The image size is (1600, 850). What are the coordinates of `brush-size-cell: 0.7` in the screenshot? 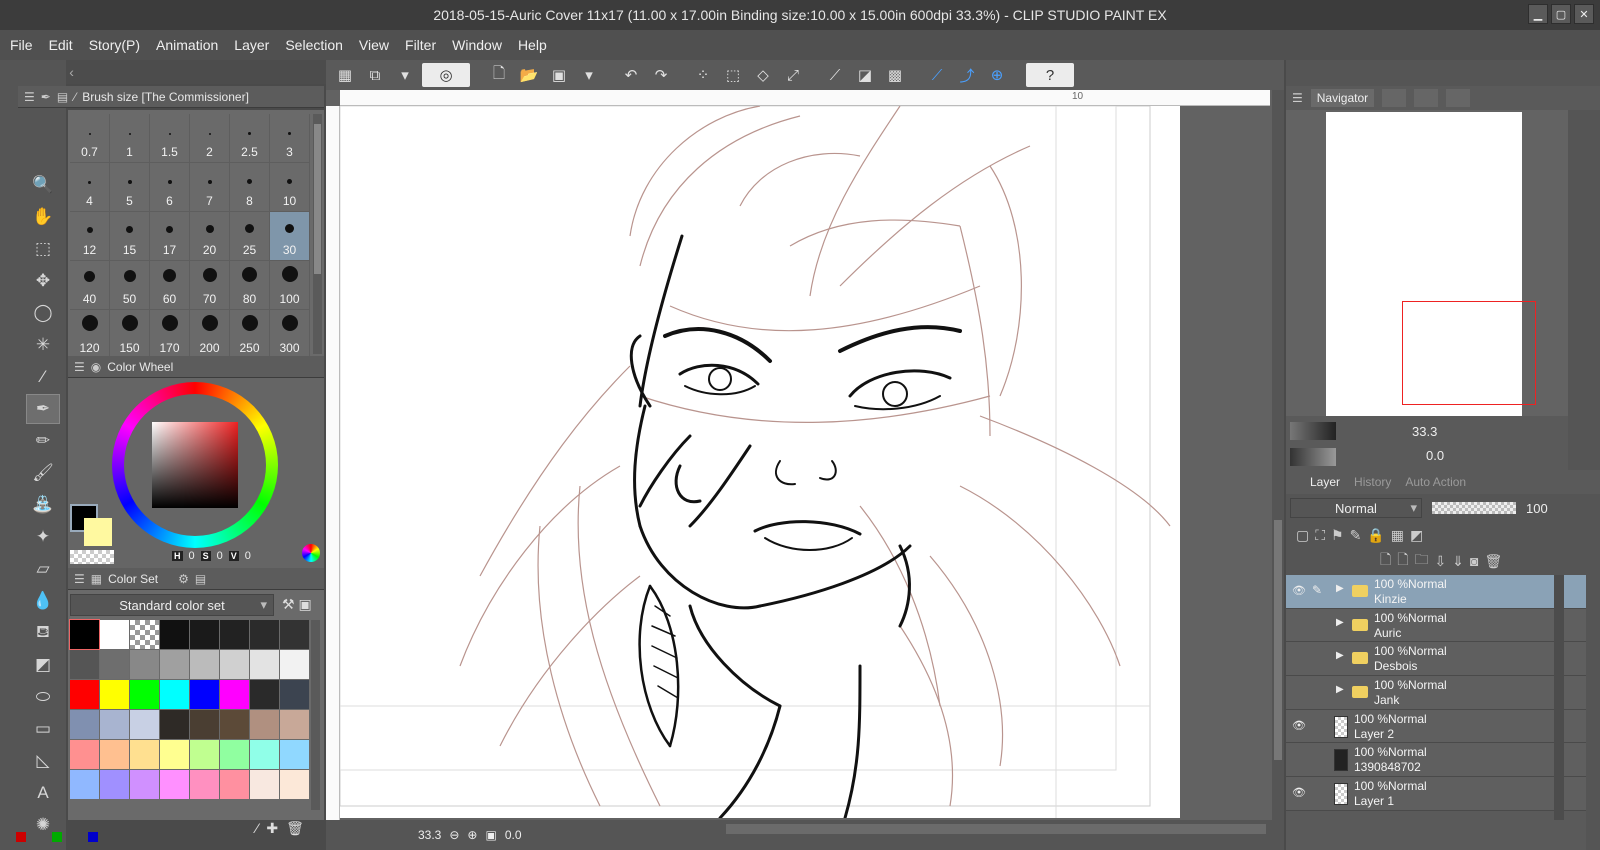 It's located at (90, 138).